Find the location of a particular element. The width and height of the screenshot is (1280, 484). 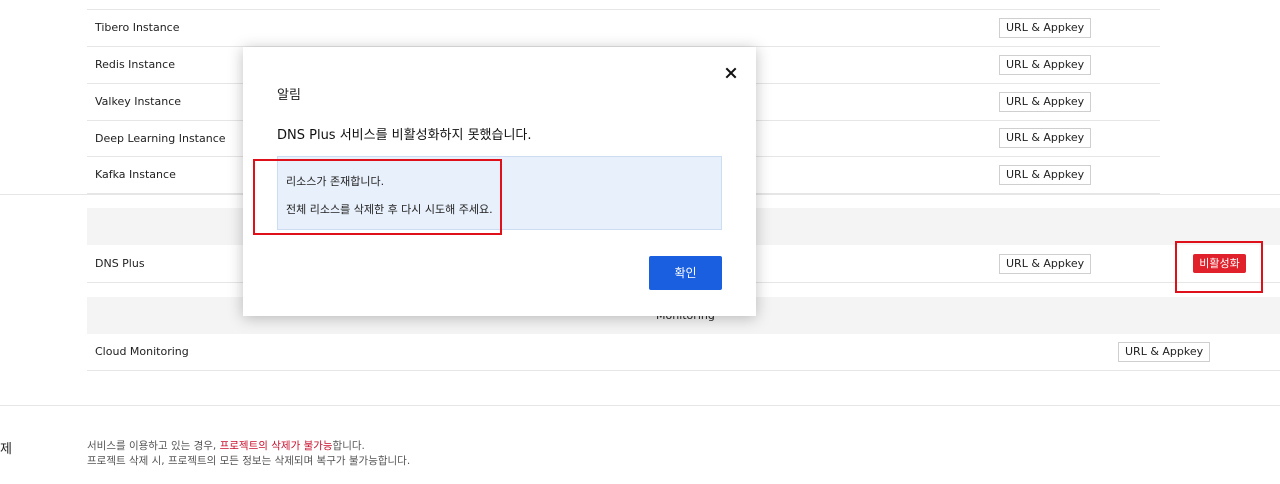

dialog-message: DNS Plus 서비스를 비활성화하지 못했습니다. is located at coordinates (404, 135).